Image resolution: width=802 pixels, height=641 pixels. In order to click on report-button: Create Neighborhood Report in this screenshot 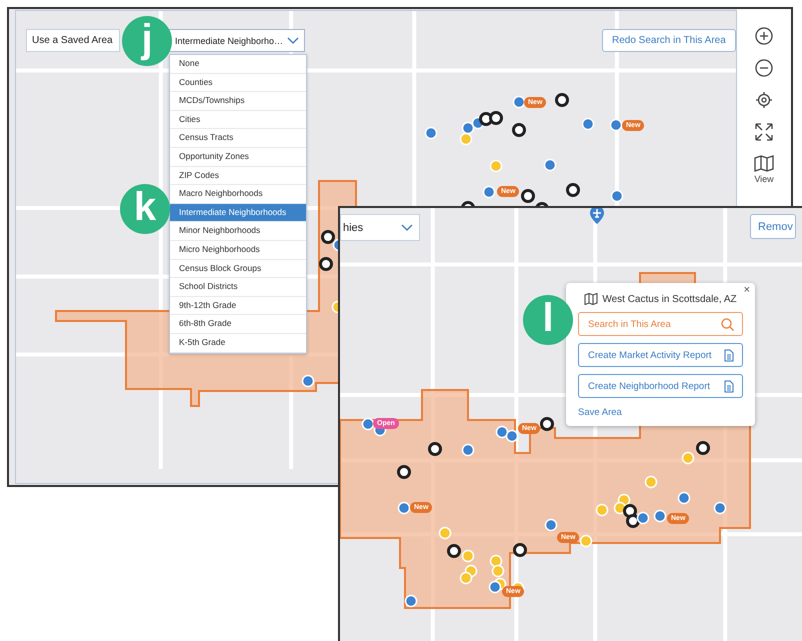, I will do `click(660, 386)`.